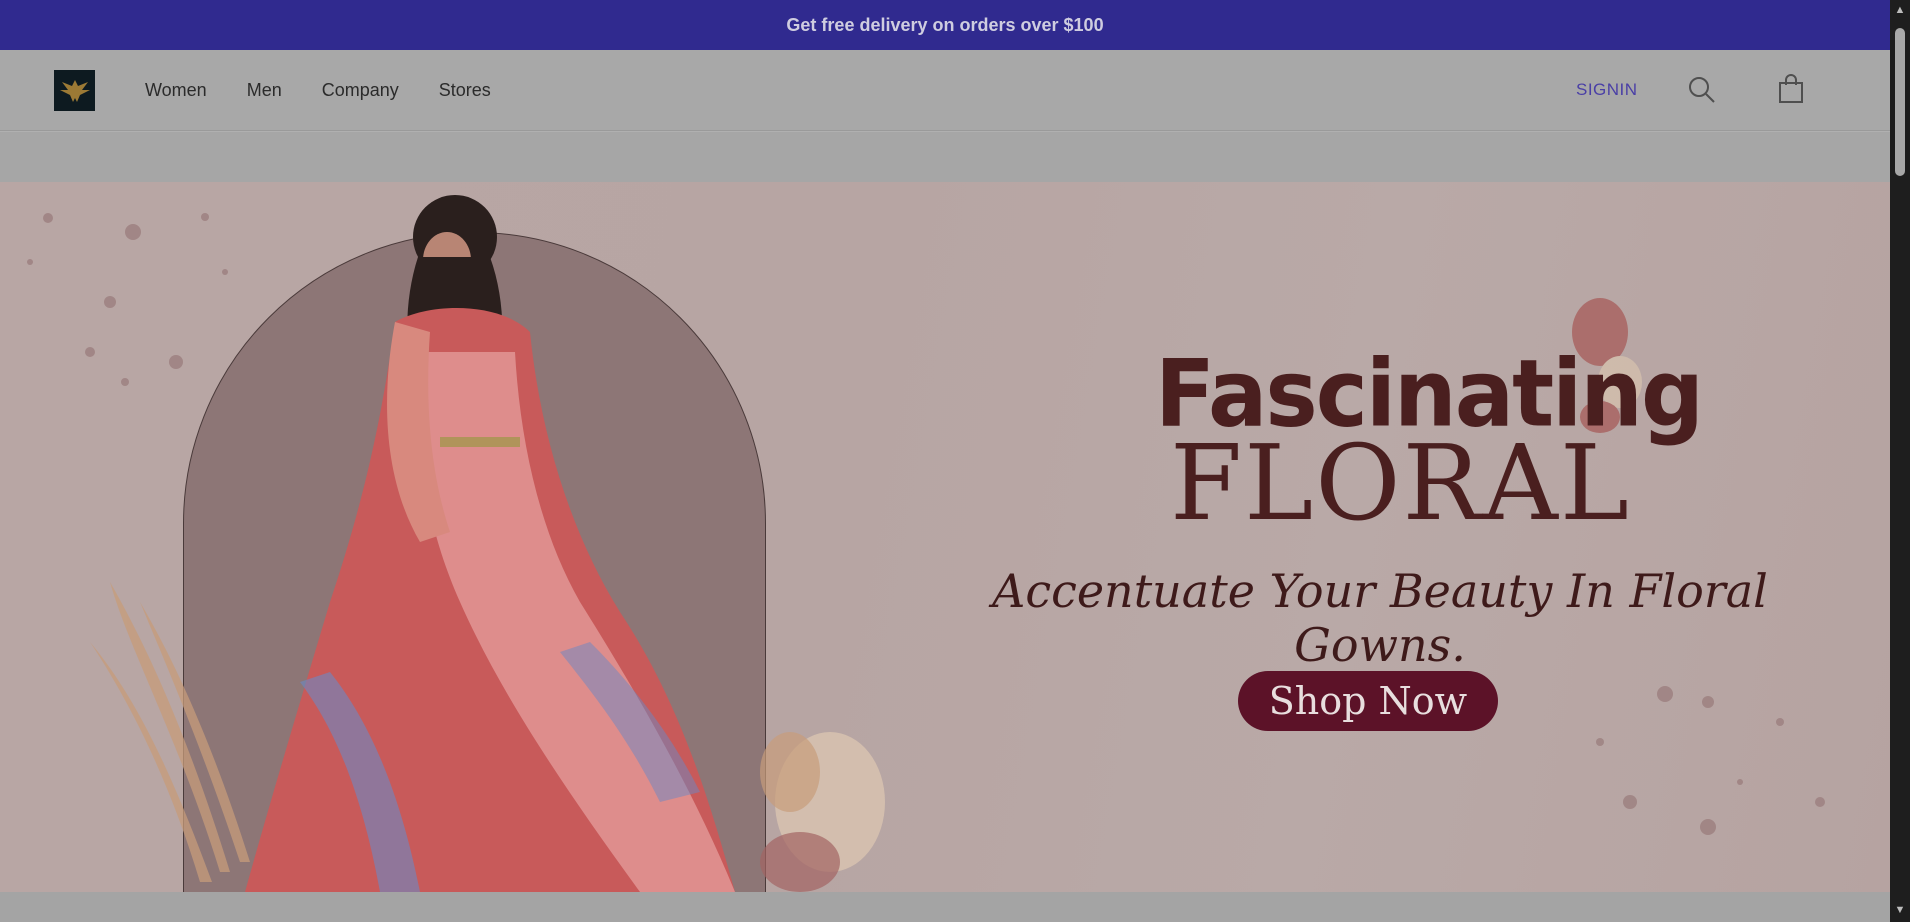  I want to click on shop-now-button: Shop Now, so click(1368, 701).